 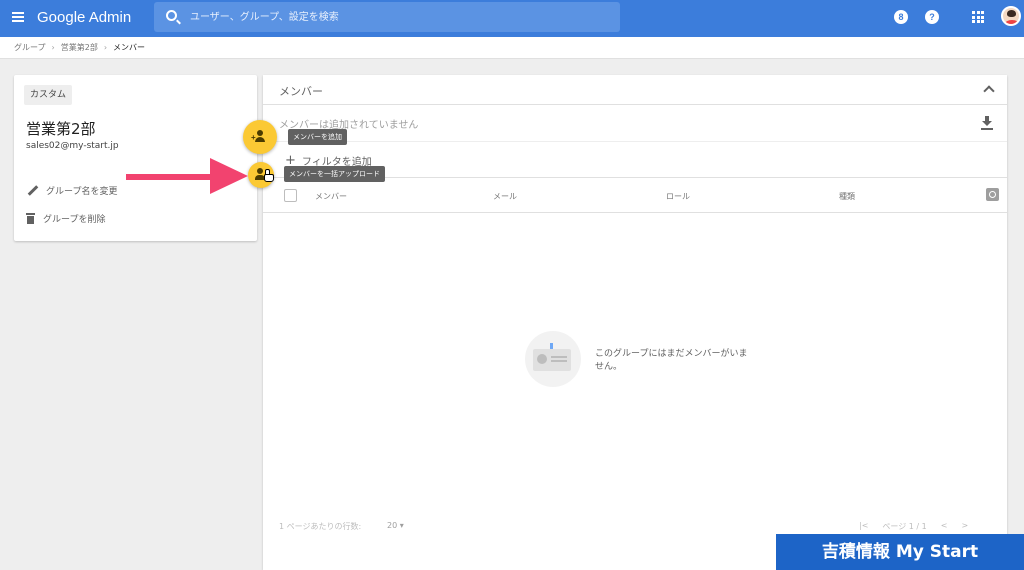 I want to click on empty-state-message: このグループにはまだメンバーがいません。, so click(x=671, y=360).